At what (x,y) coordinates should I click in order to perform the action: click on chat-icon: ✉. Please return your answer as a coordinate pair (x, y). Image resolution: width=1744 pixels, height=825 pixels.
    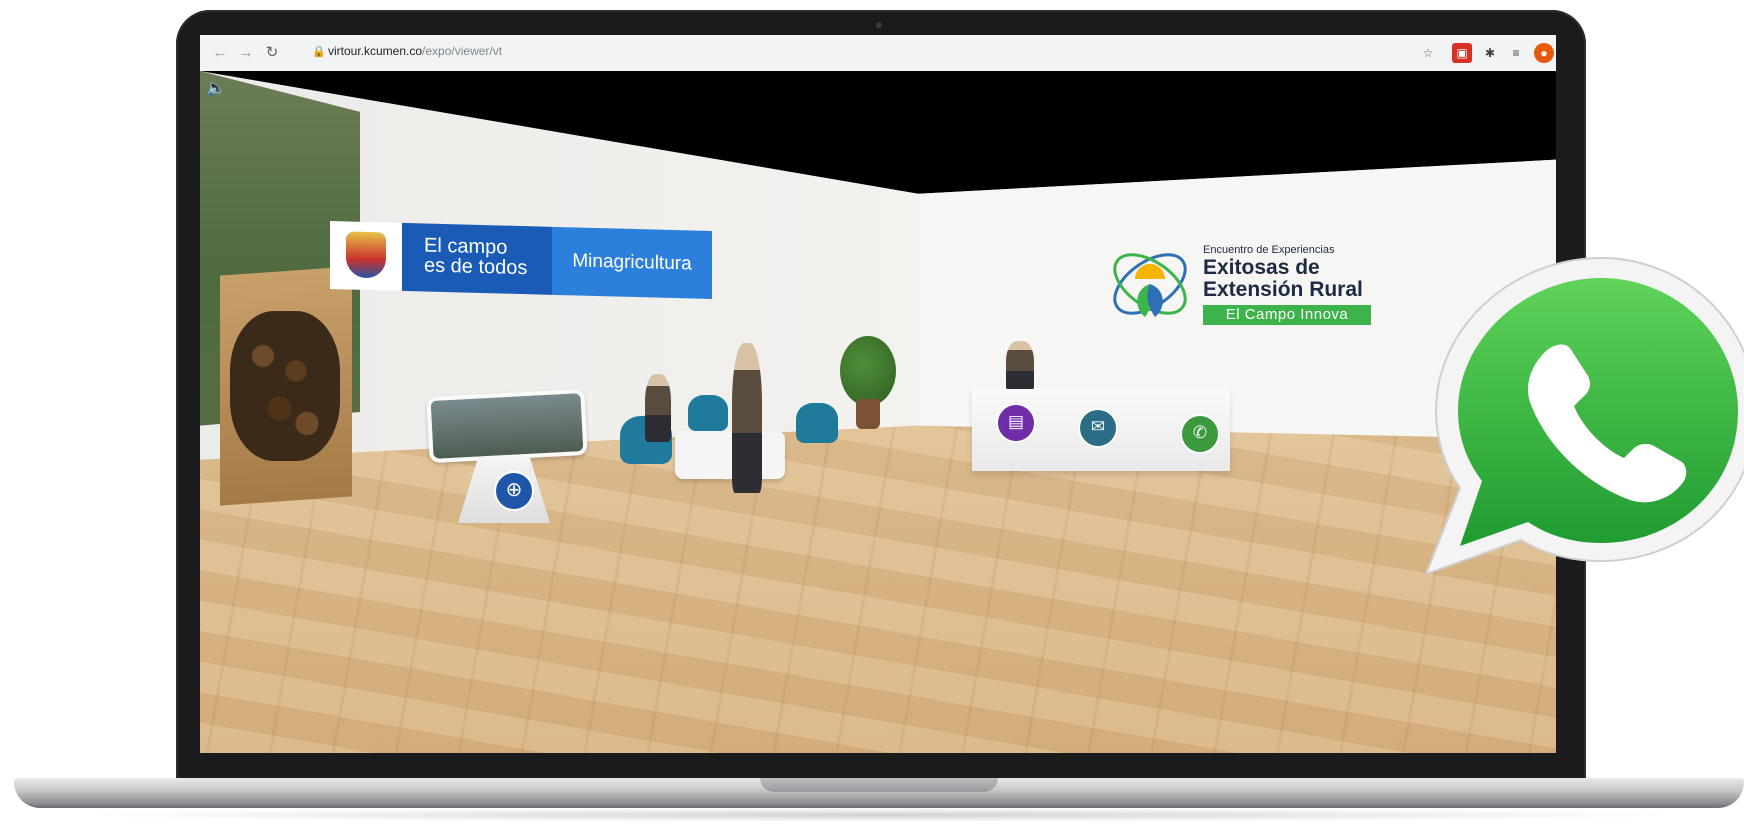
    Looking at the image, I should click on (1098, 428).